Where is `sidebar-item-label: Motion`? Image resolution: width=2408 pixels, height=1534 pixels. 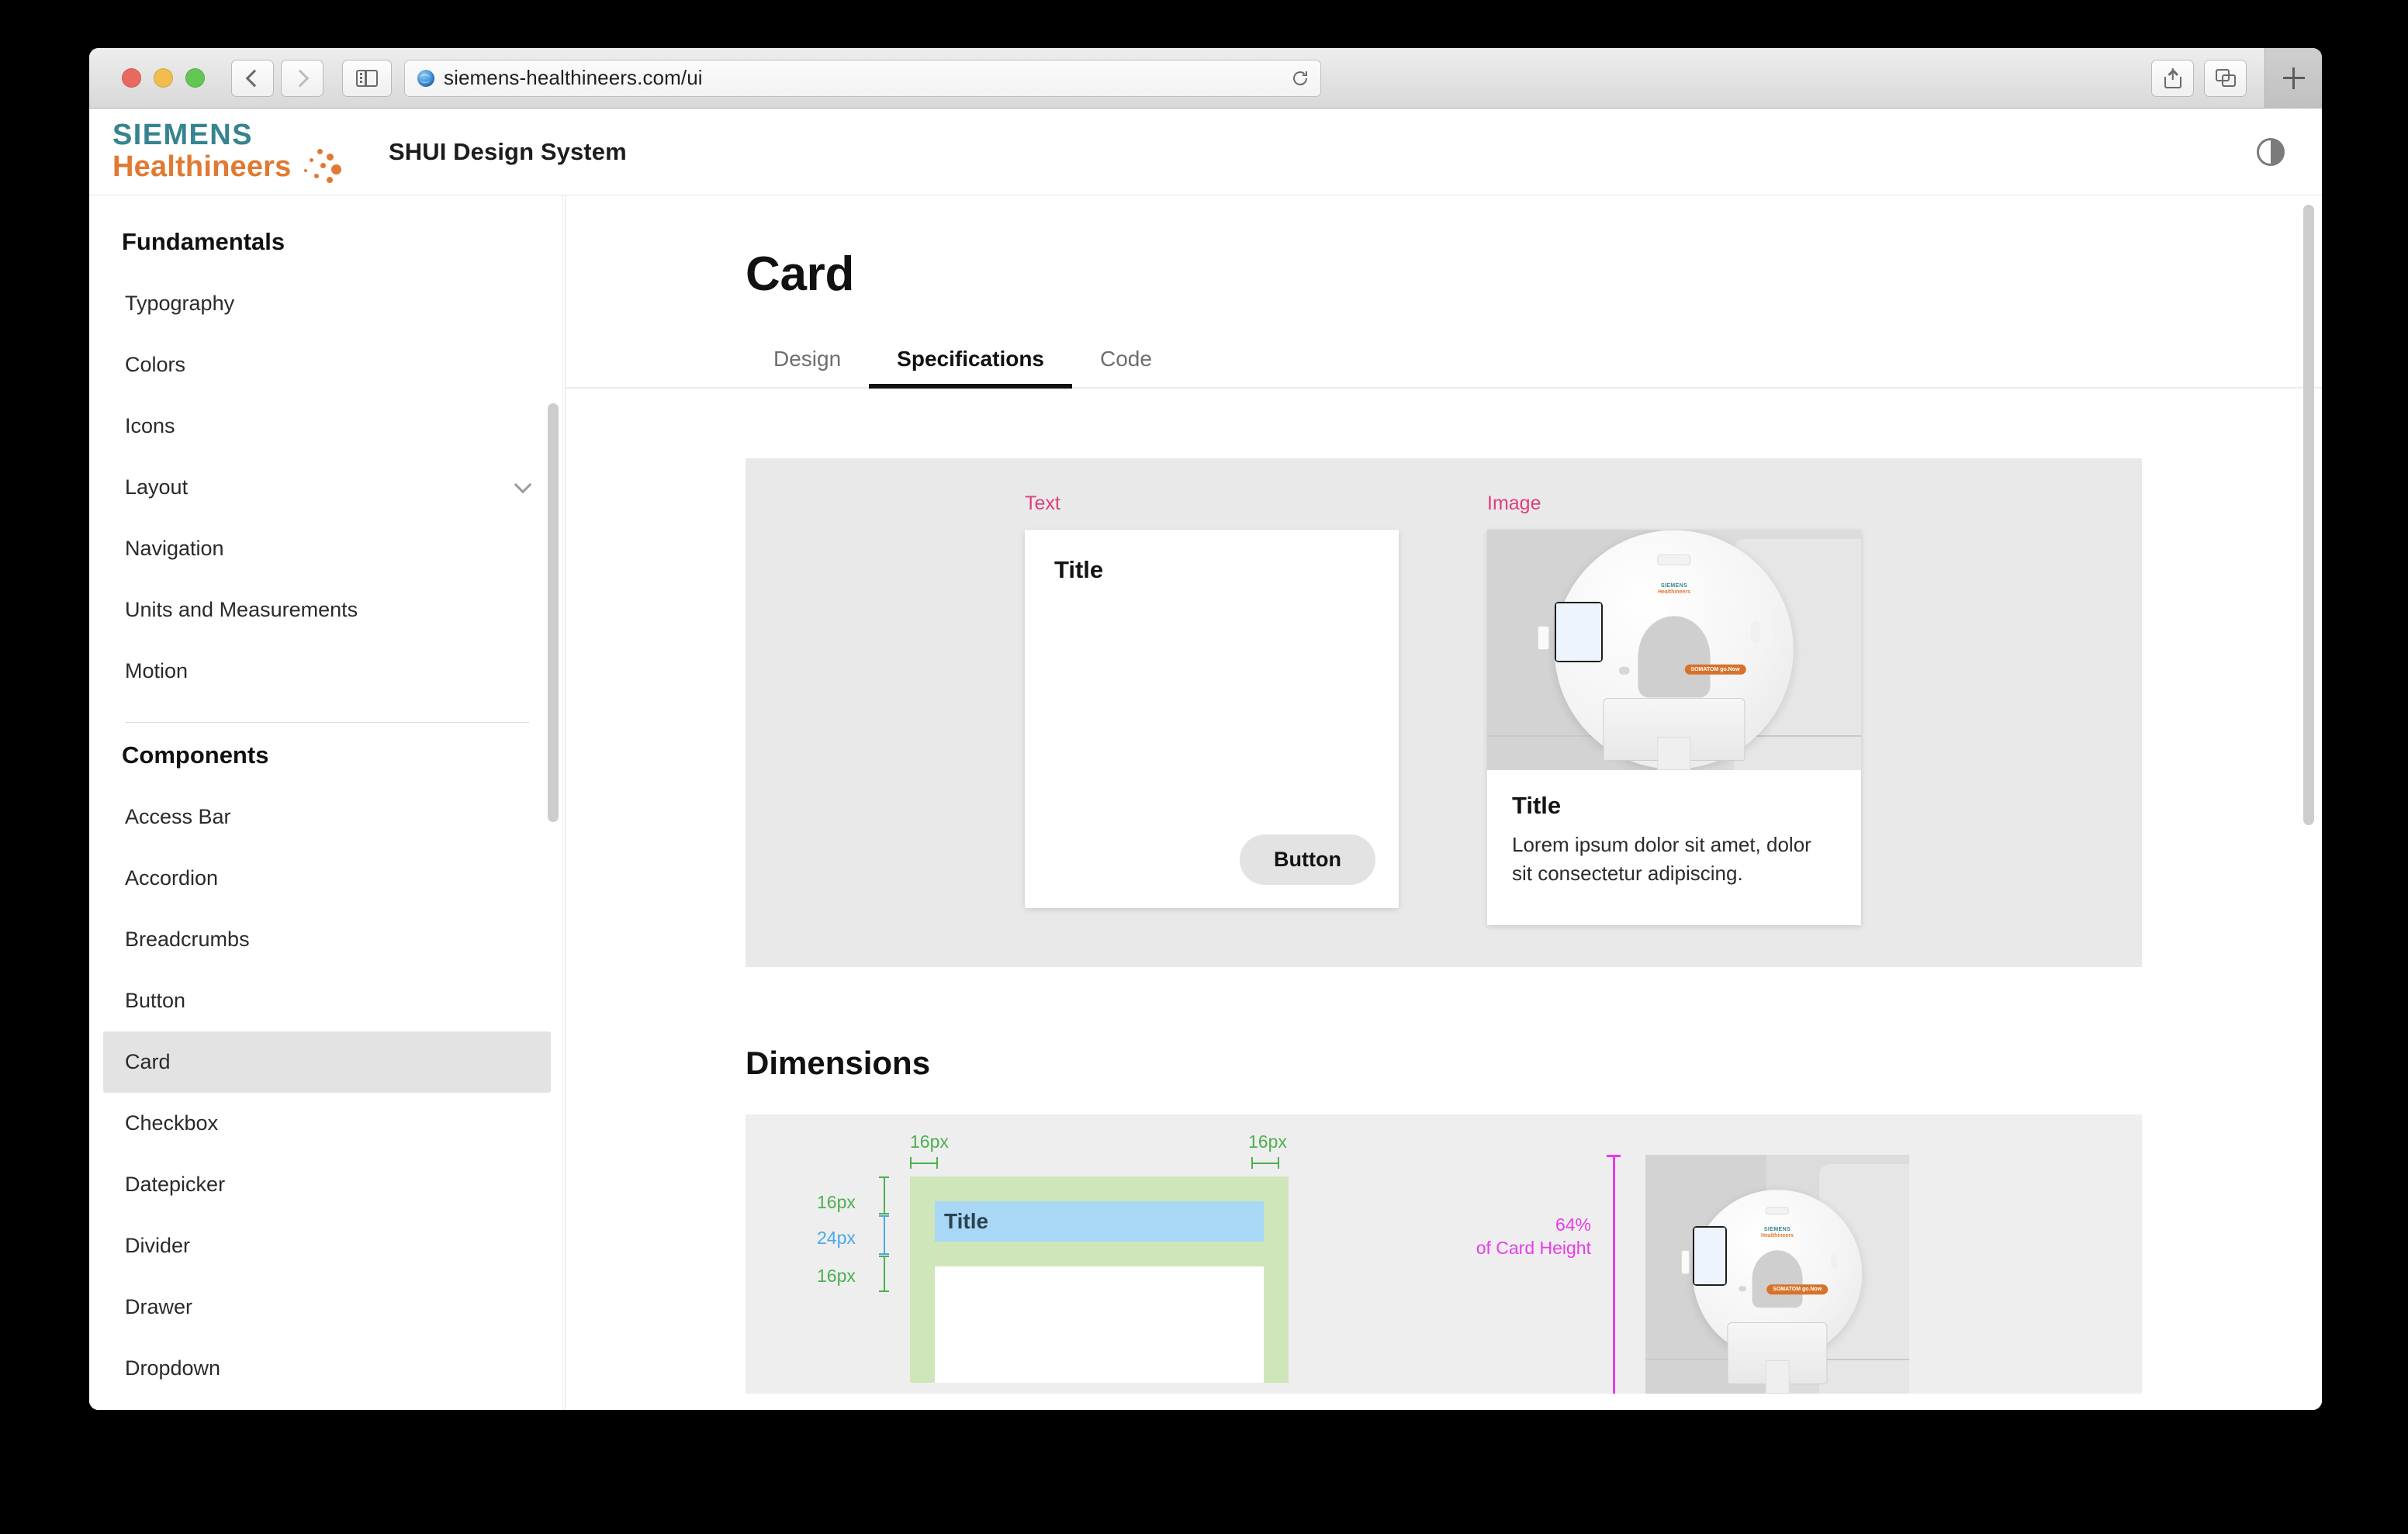 sidebar-item-label: Motion is located at coordinates (157, 670).